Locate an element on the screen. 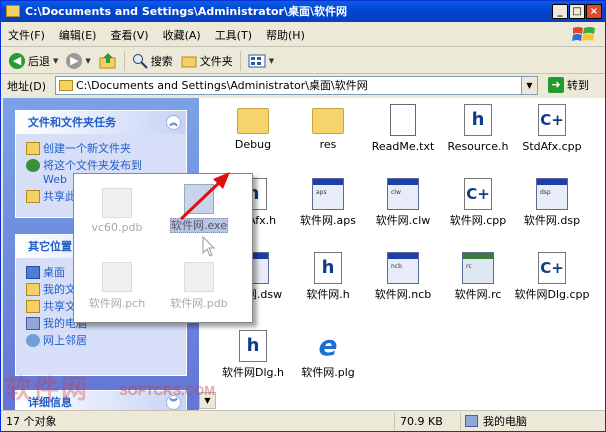  status-bar: 17 个对象 70.9 KB 我的电脑 is located at coordinates (303, 420).